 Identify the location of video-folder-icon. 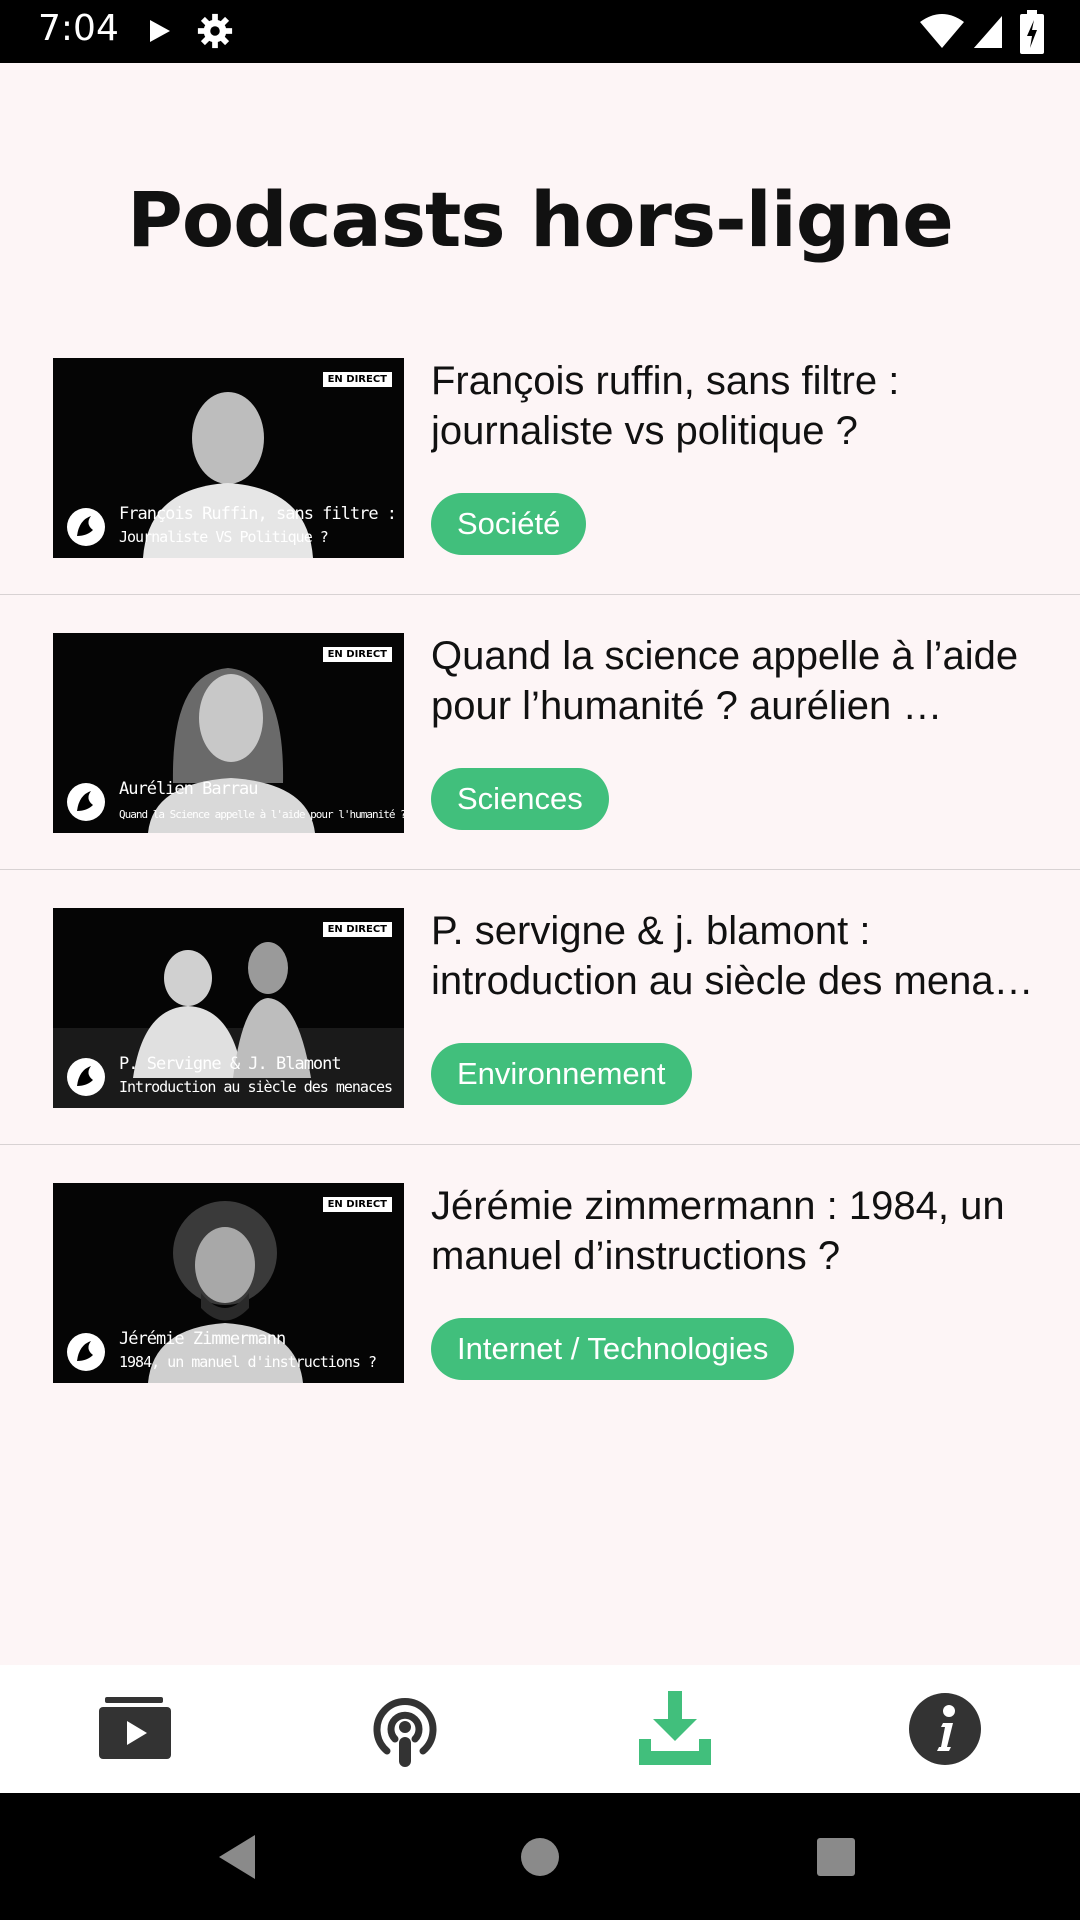
(135, 1728).